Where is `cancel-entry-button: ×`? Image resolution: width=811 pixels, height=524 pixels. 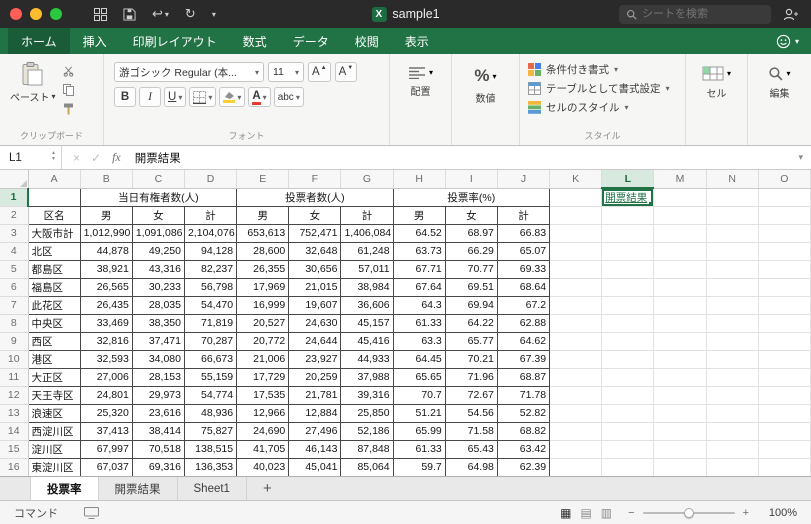 cancel-entry-button: × is located at coordinates (76, 158).